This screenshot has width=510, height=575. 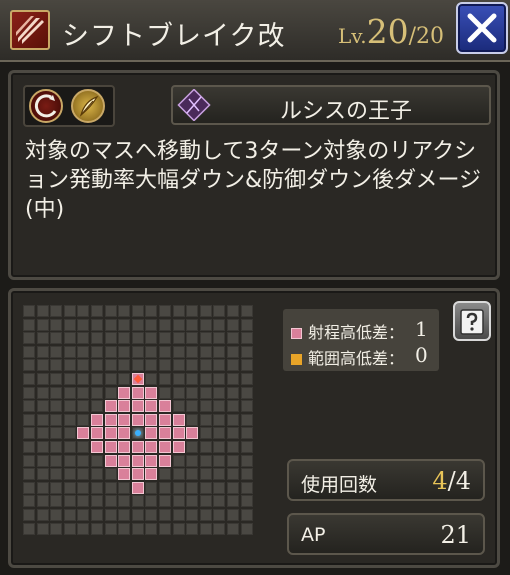 I want to click on uses-value: 4/4, so click(x=451, y=481).